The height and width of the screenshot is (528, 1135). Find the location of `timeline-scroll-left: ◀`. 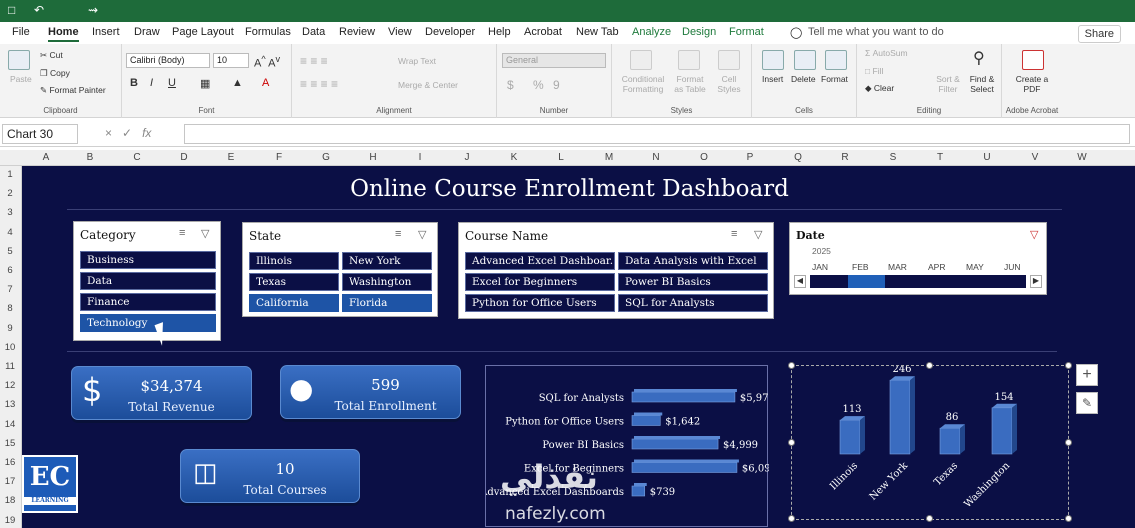

timeline-scroll-left: ◀ is located at coordinates (800, 281).